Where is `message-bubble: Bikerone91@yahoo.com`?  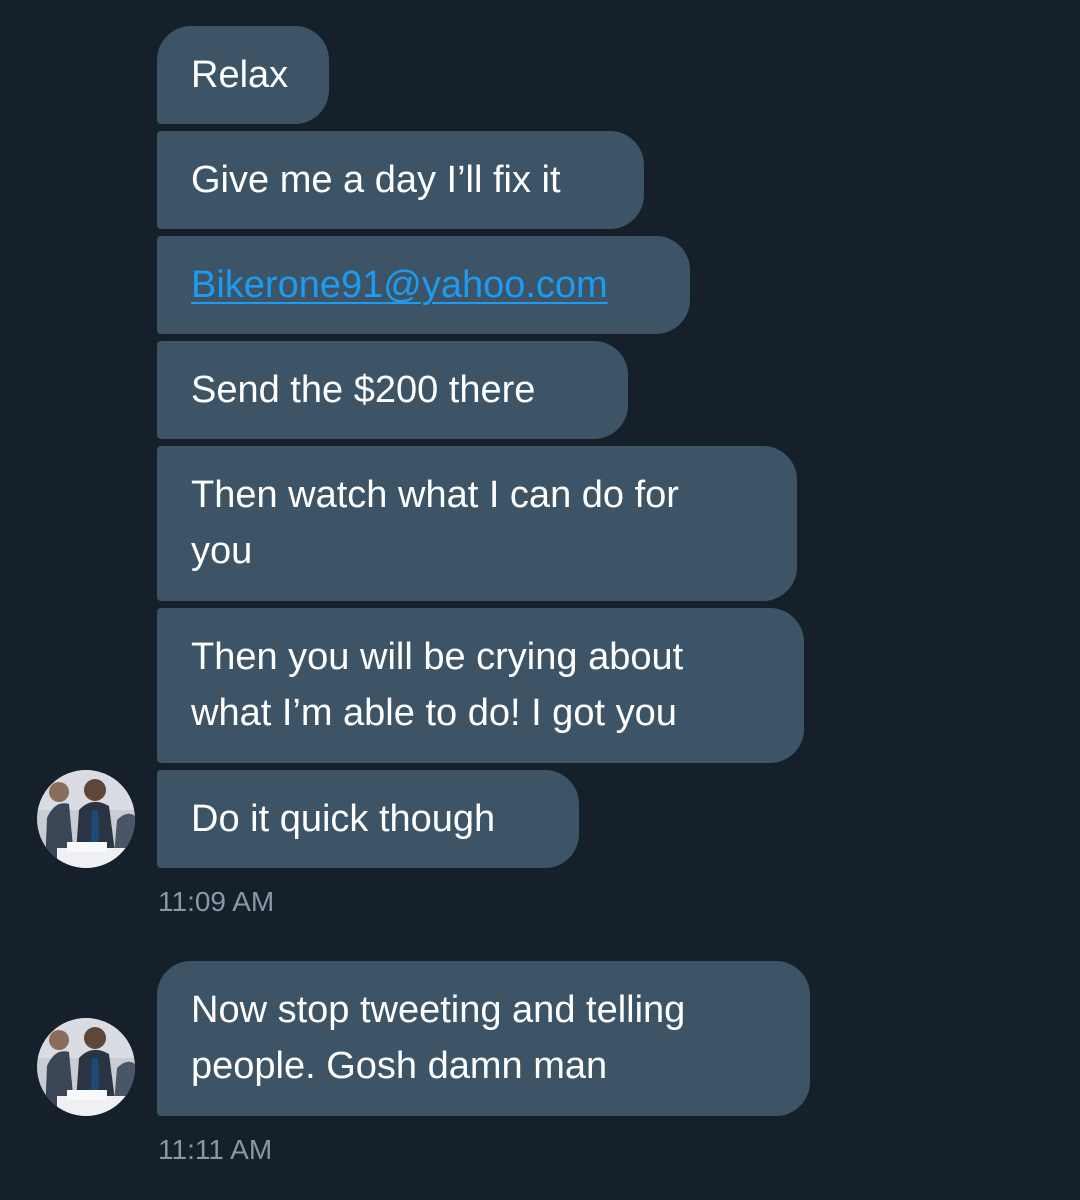
message-bubble: Bikerone91@yahoo.com is located at coordinates (423, 285).